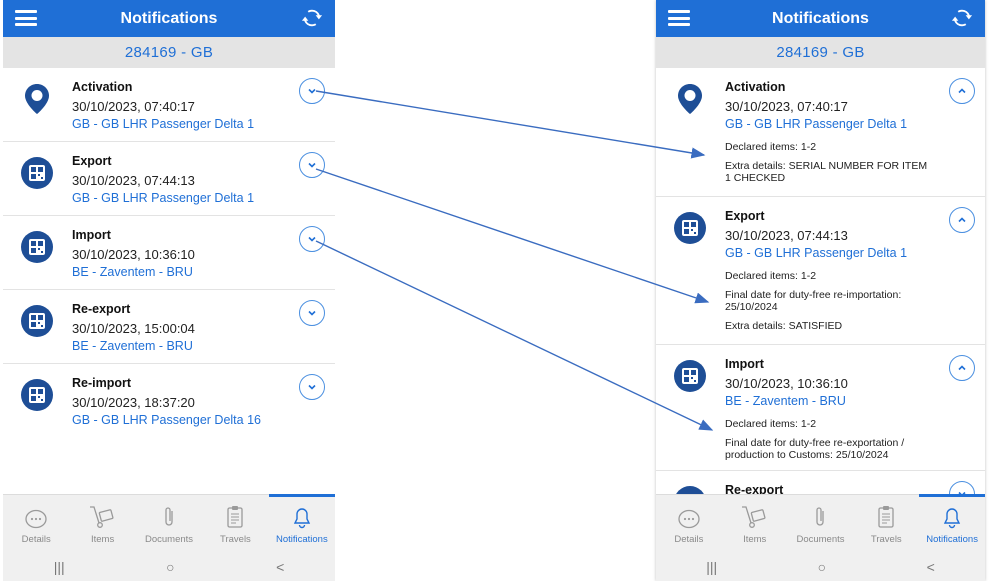 Image resolution: width=991 pixels, height=581 pixels. I want to click on page-title: Notifications, so click(169, 18).